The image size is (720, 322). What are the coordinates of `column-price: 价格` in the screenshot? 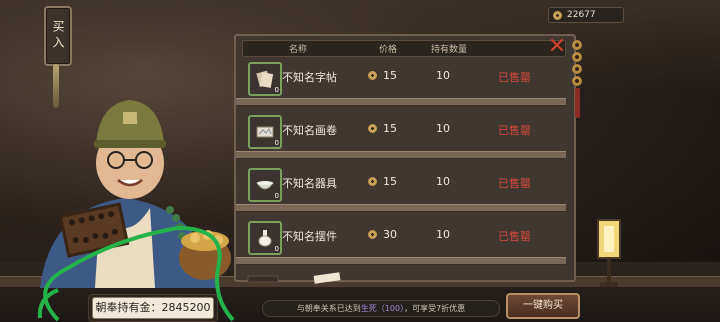 It's located at (388, 50).